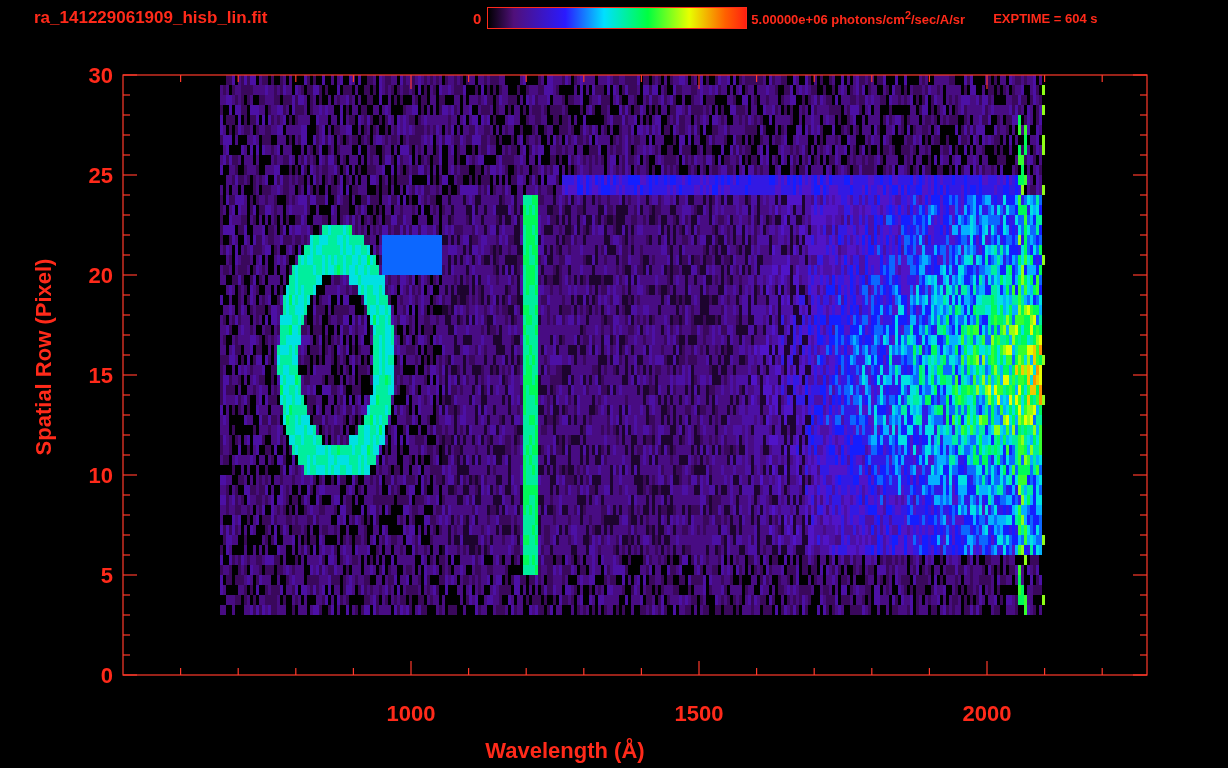 This screenshot has height=768, width=1228. I want to click on y-axis-title: Spatial Row (Pixel), so click(43, 357).